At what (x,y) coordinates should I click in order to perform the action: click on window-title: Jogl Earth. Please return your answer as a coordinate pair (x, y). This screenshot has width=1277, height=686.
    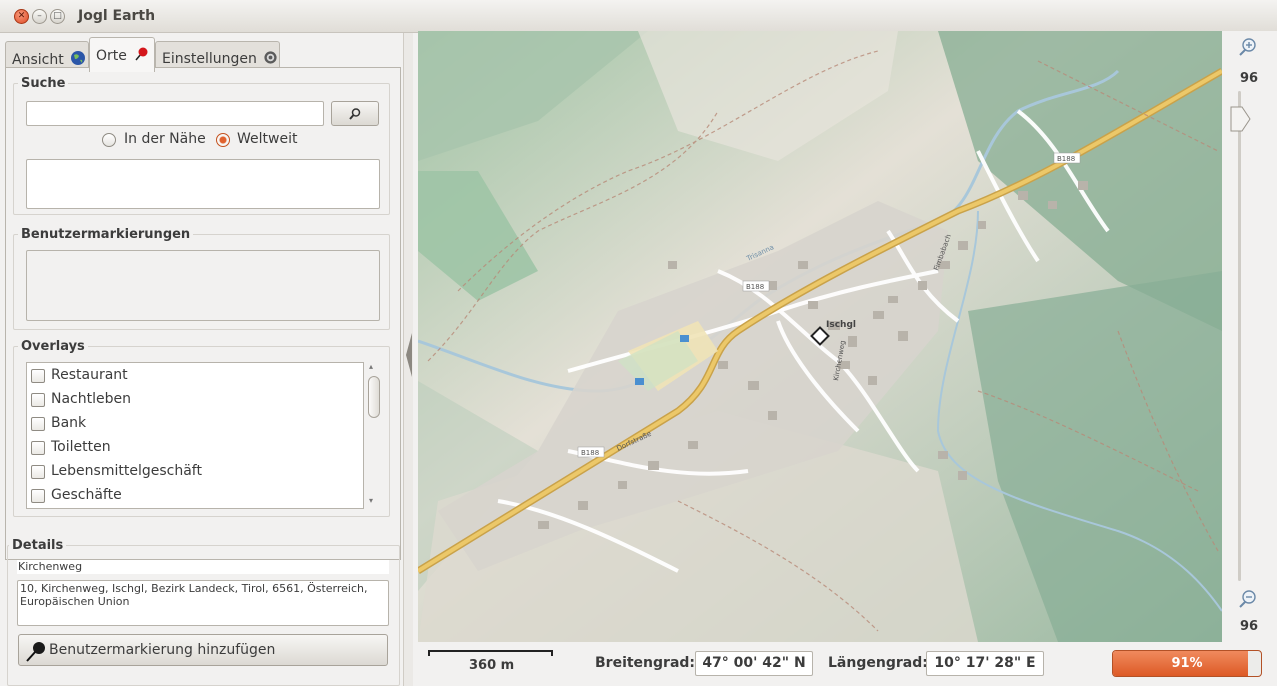
    Looking at the image, I should click on (117, 16).